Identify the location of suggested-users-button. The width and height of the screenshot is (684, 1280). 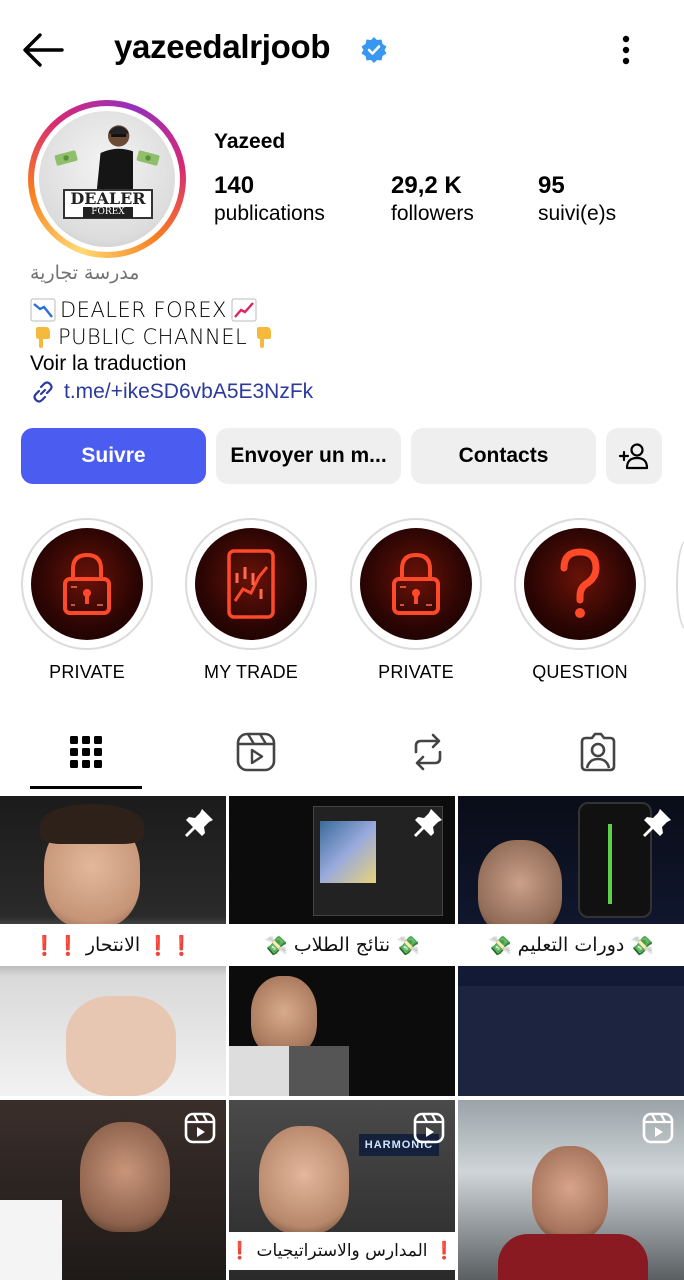
(634, 456).